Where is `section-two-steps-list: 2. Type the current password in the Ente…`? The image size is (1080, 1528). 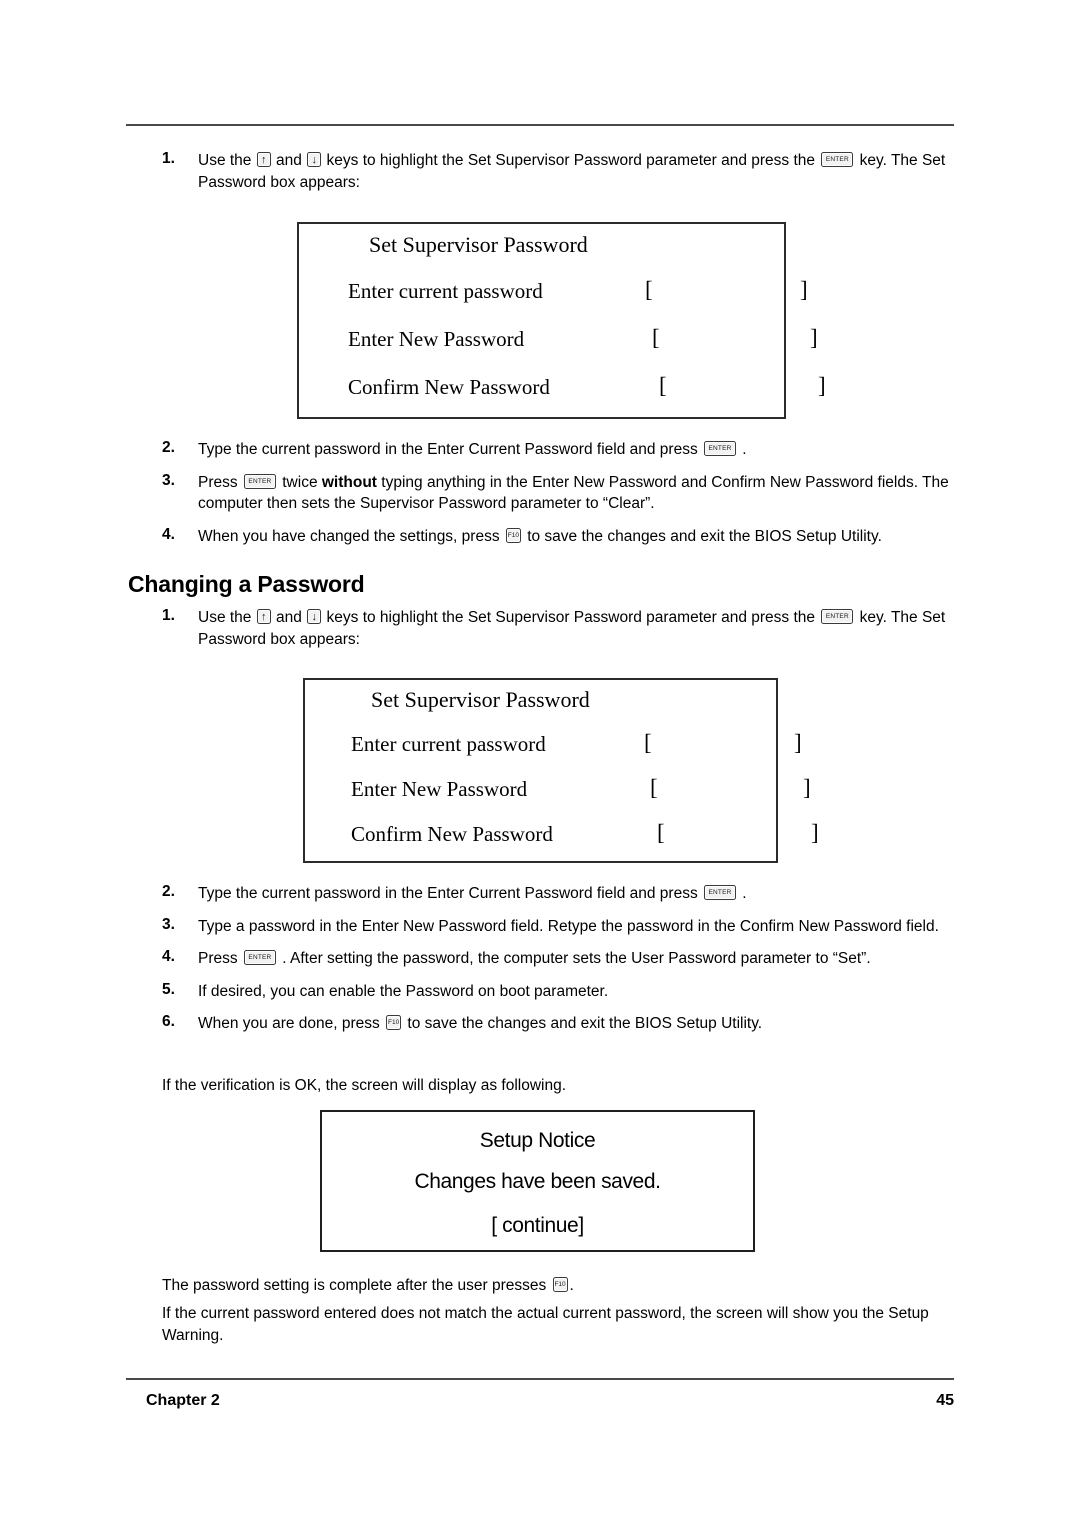
section-two-steps-list: 2. Type the current password in the Ente… is located at coordinates (562, 964).